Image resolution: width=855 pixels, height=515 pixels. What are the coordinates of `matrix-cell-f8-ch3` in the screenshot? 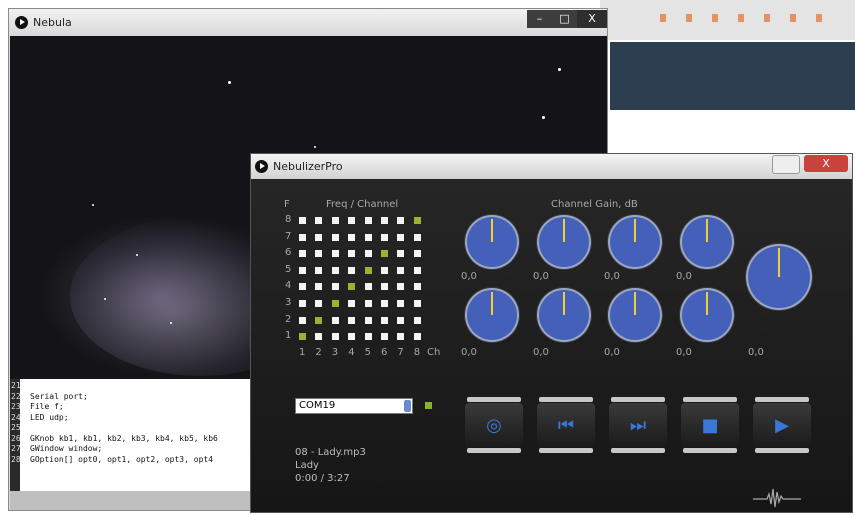 It's located at (335, 220).